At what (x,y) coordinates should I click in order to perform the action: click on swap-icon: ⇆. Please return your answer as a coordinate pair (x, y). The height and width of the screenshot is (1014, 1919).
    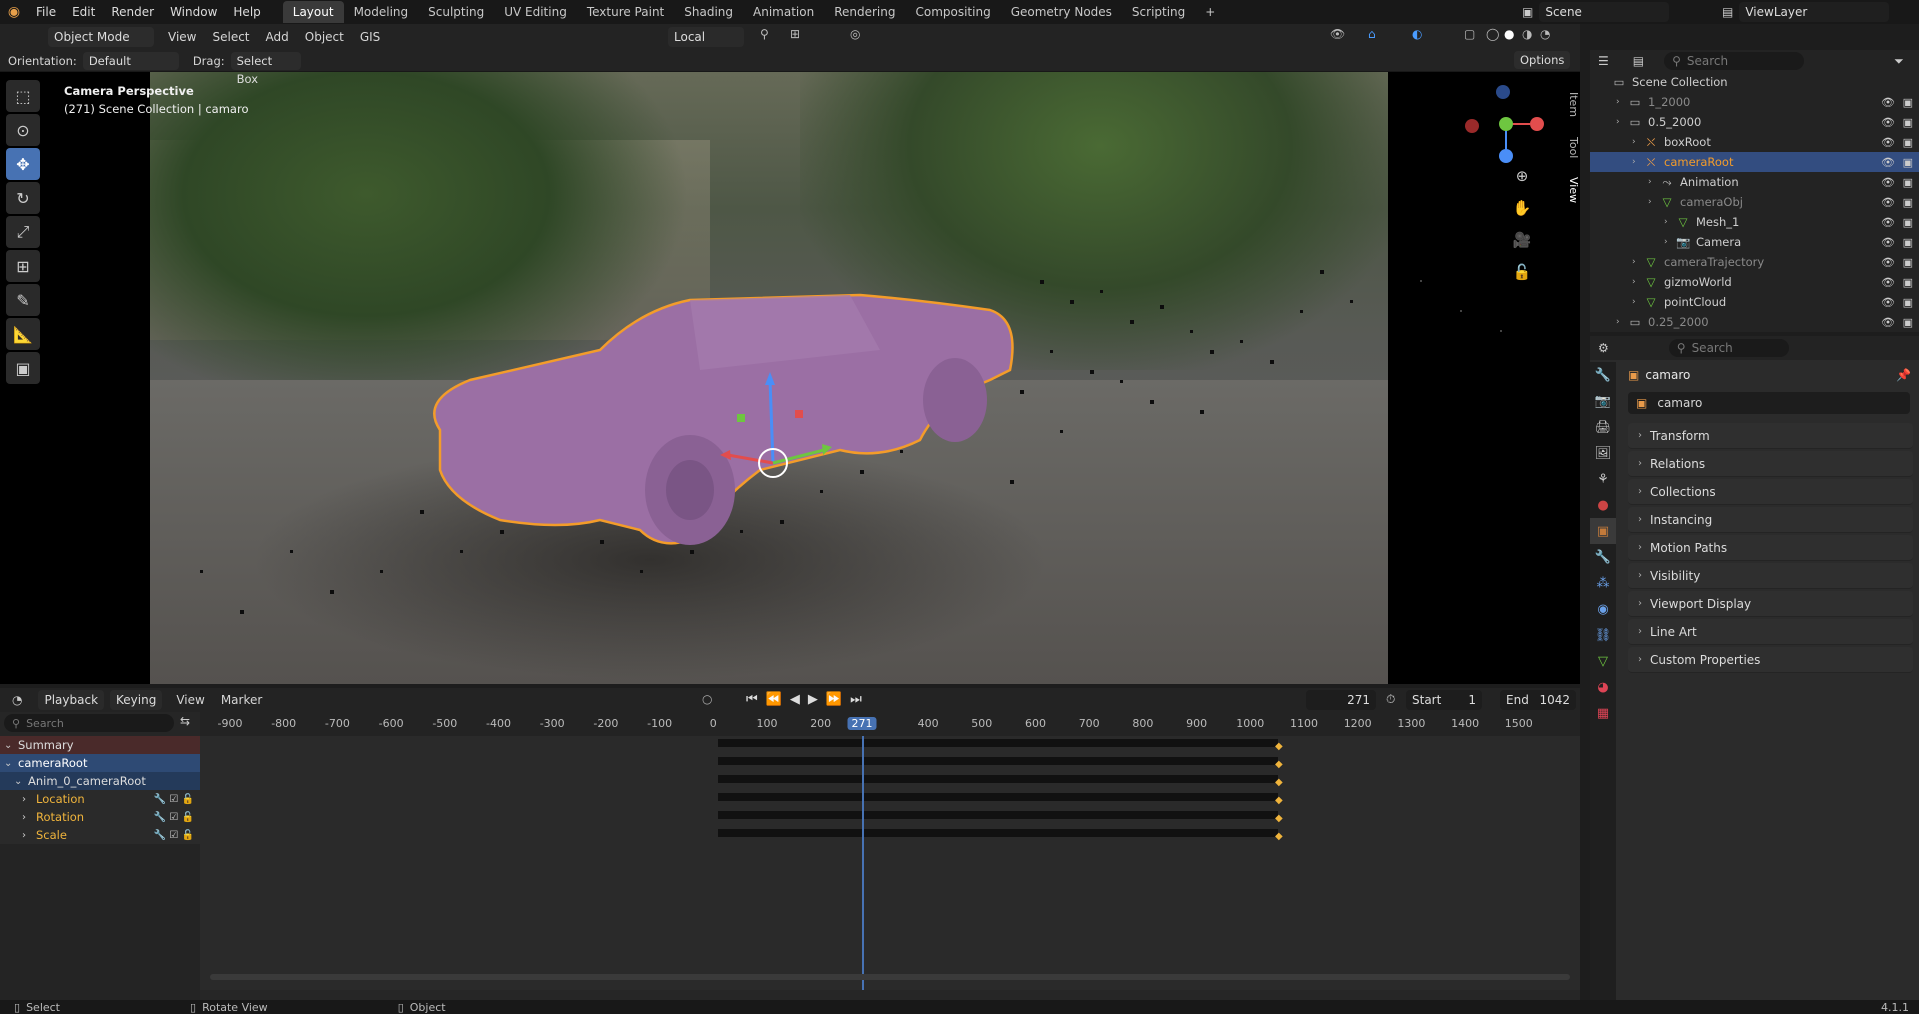
    Looking at the image, I should click on (185, 721).